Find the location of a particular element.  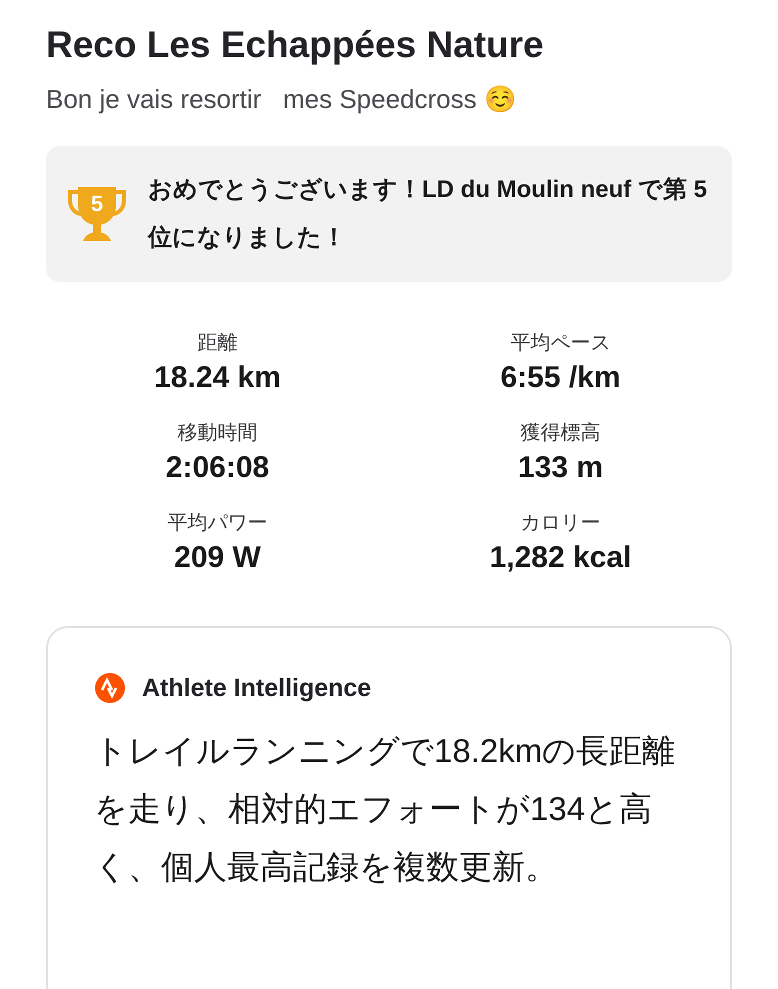

activity-description: Bon je vais resortir mes Speedcross ☺ is located at coordinates (281, 99).